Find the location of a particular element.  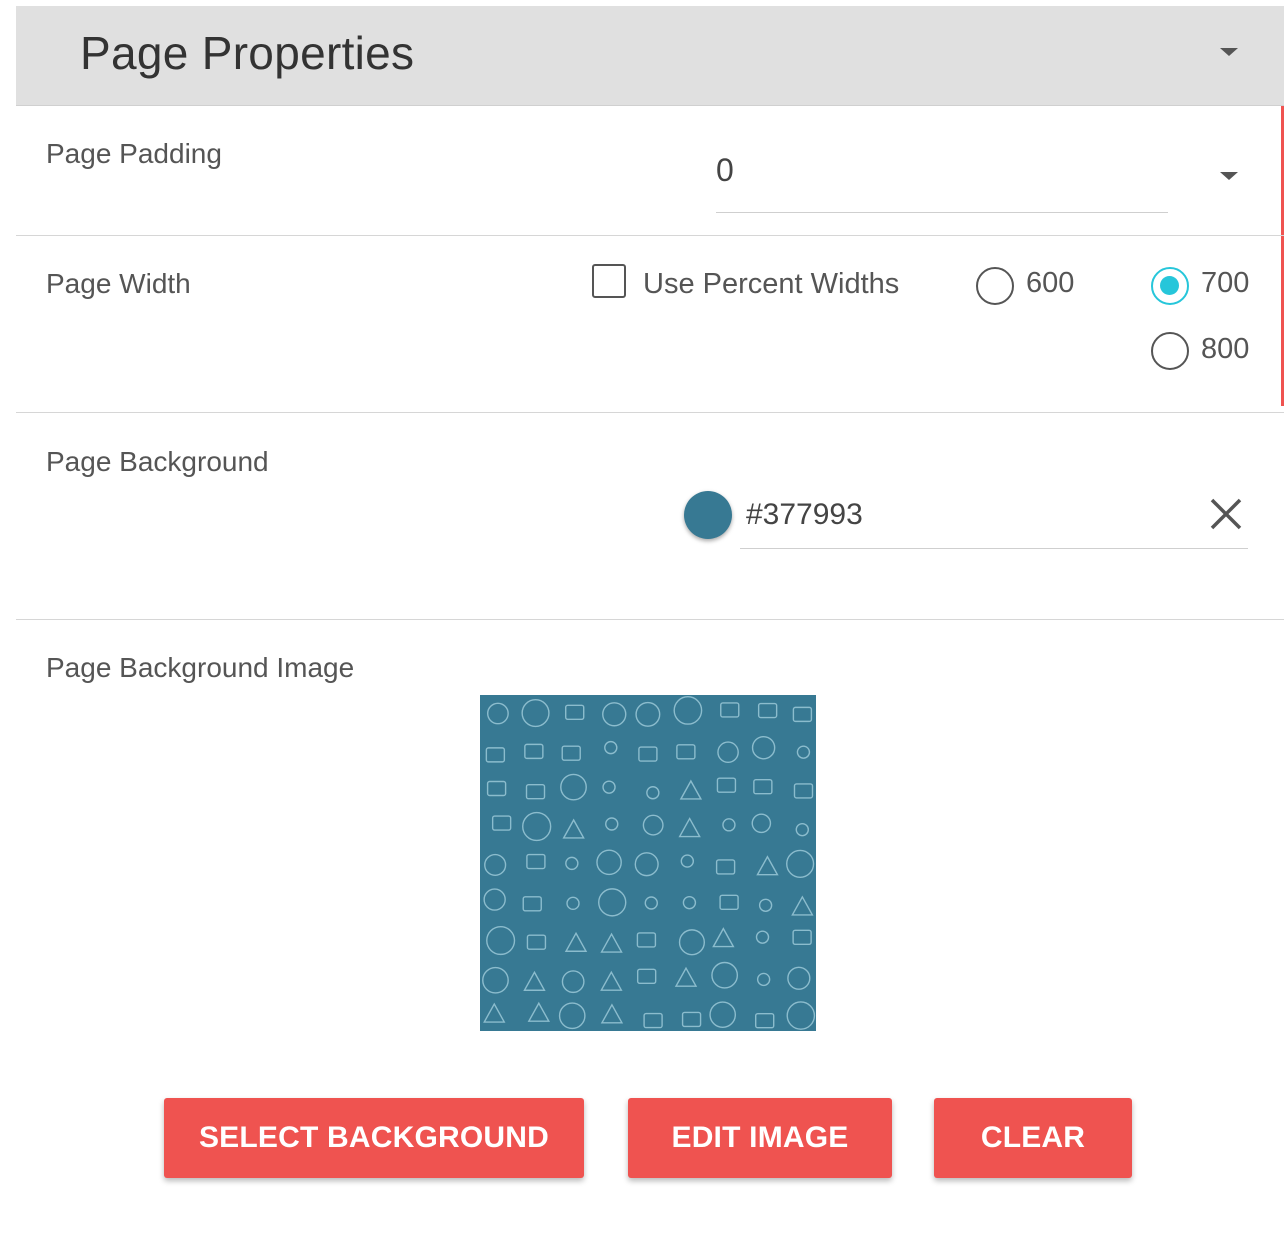

page-padding-label: Page Padding is located at coordinates (134, 153).